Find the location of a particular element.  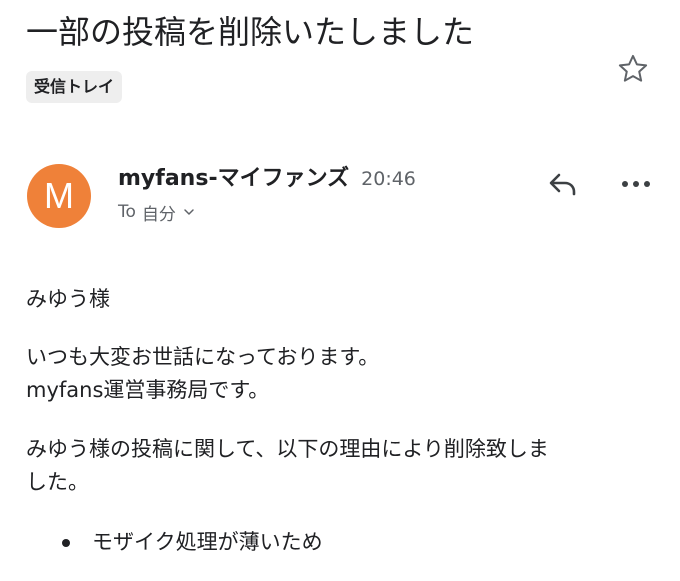

star-outline-icon is located at coordinates (633, 68).